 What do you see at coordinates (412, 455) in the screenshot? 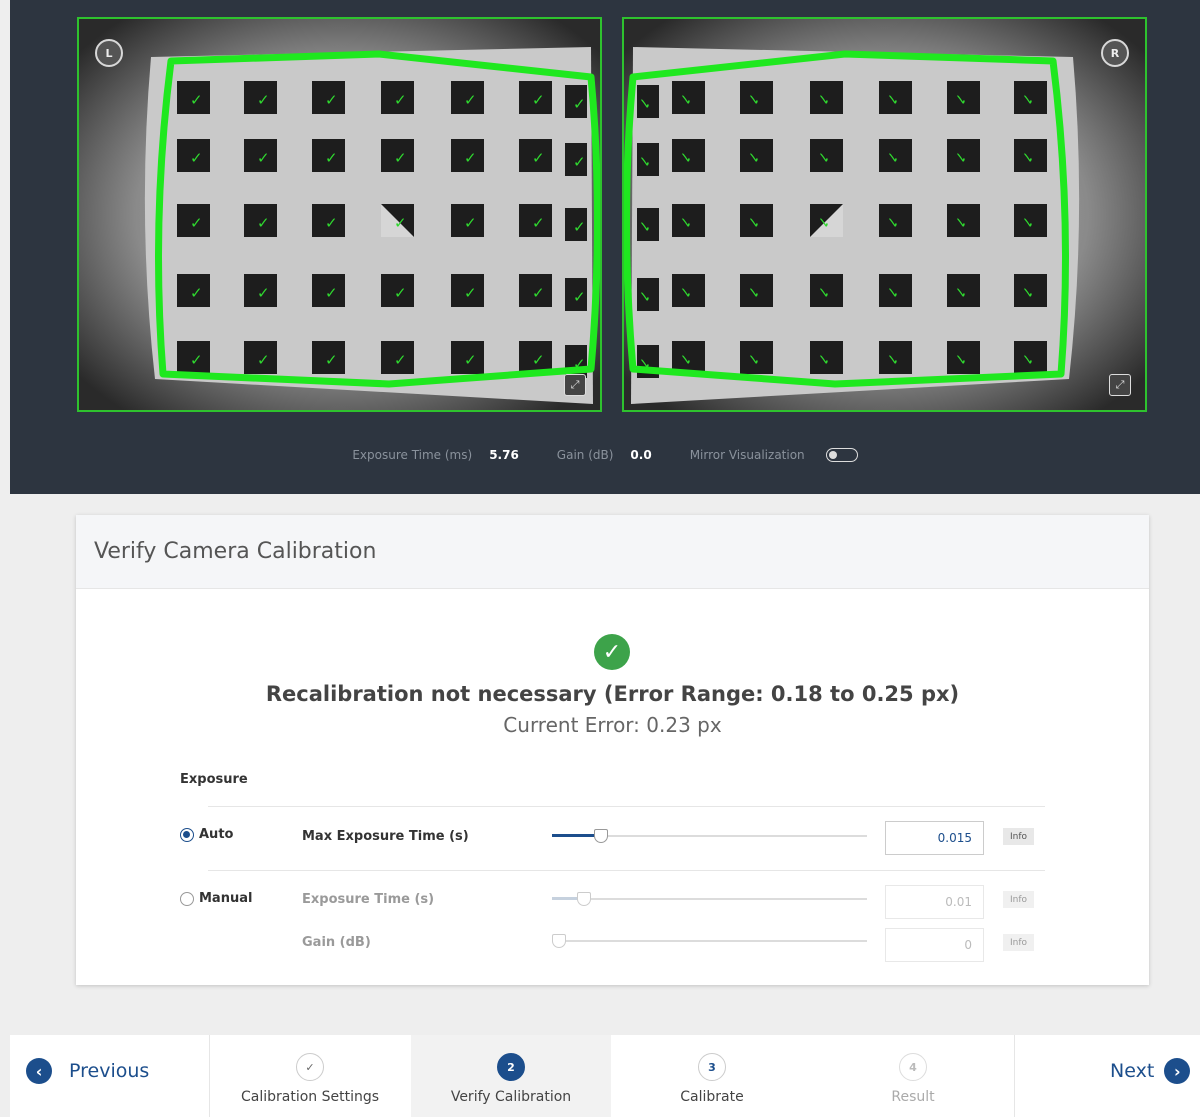
I see `exposure-time-label: Exposure Time (ms)` at bounding box center [412, 455].